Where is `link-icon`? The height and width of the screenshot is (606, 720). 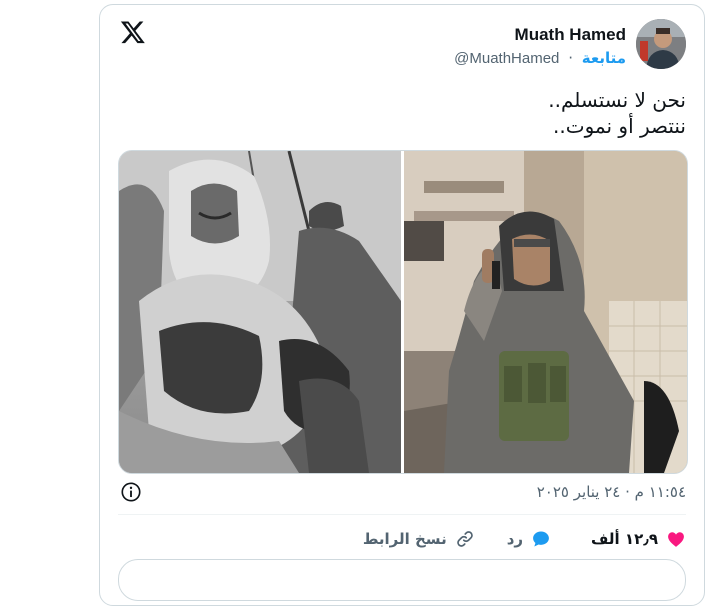 link-icon is located at coordinates (464, 539).